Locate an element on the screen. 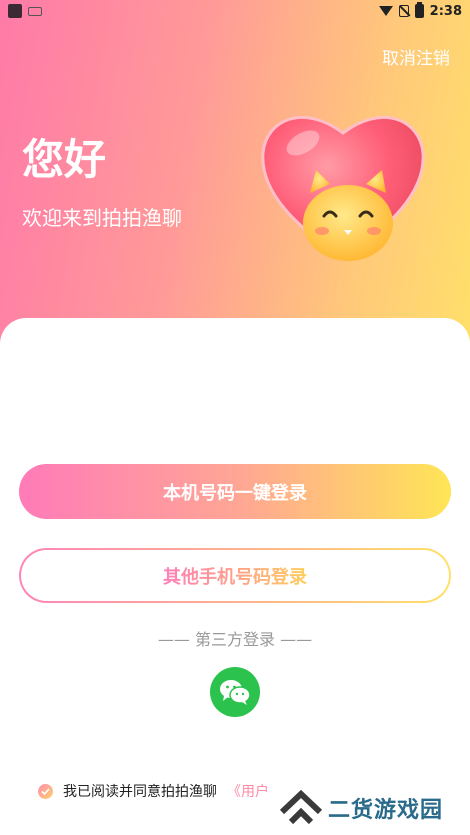  agreement-text: 我已阅读并同意拍拍渔聊 is located at coordinates (140, 792).